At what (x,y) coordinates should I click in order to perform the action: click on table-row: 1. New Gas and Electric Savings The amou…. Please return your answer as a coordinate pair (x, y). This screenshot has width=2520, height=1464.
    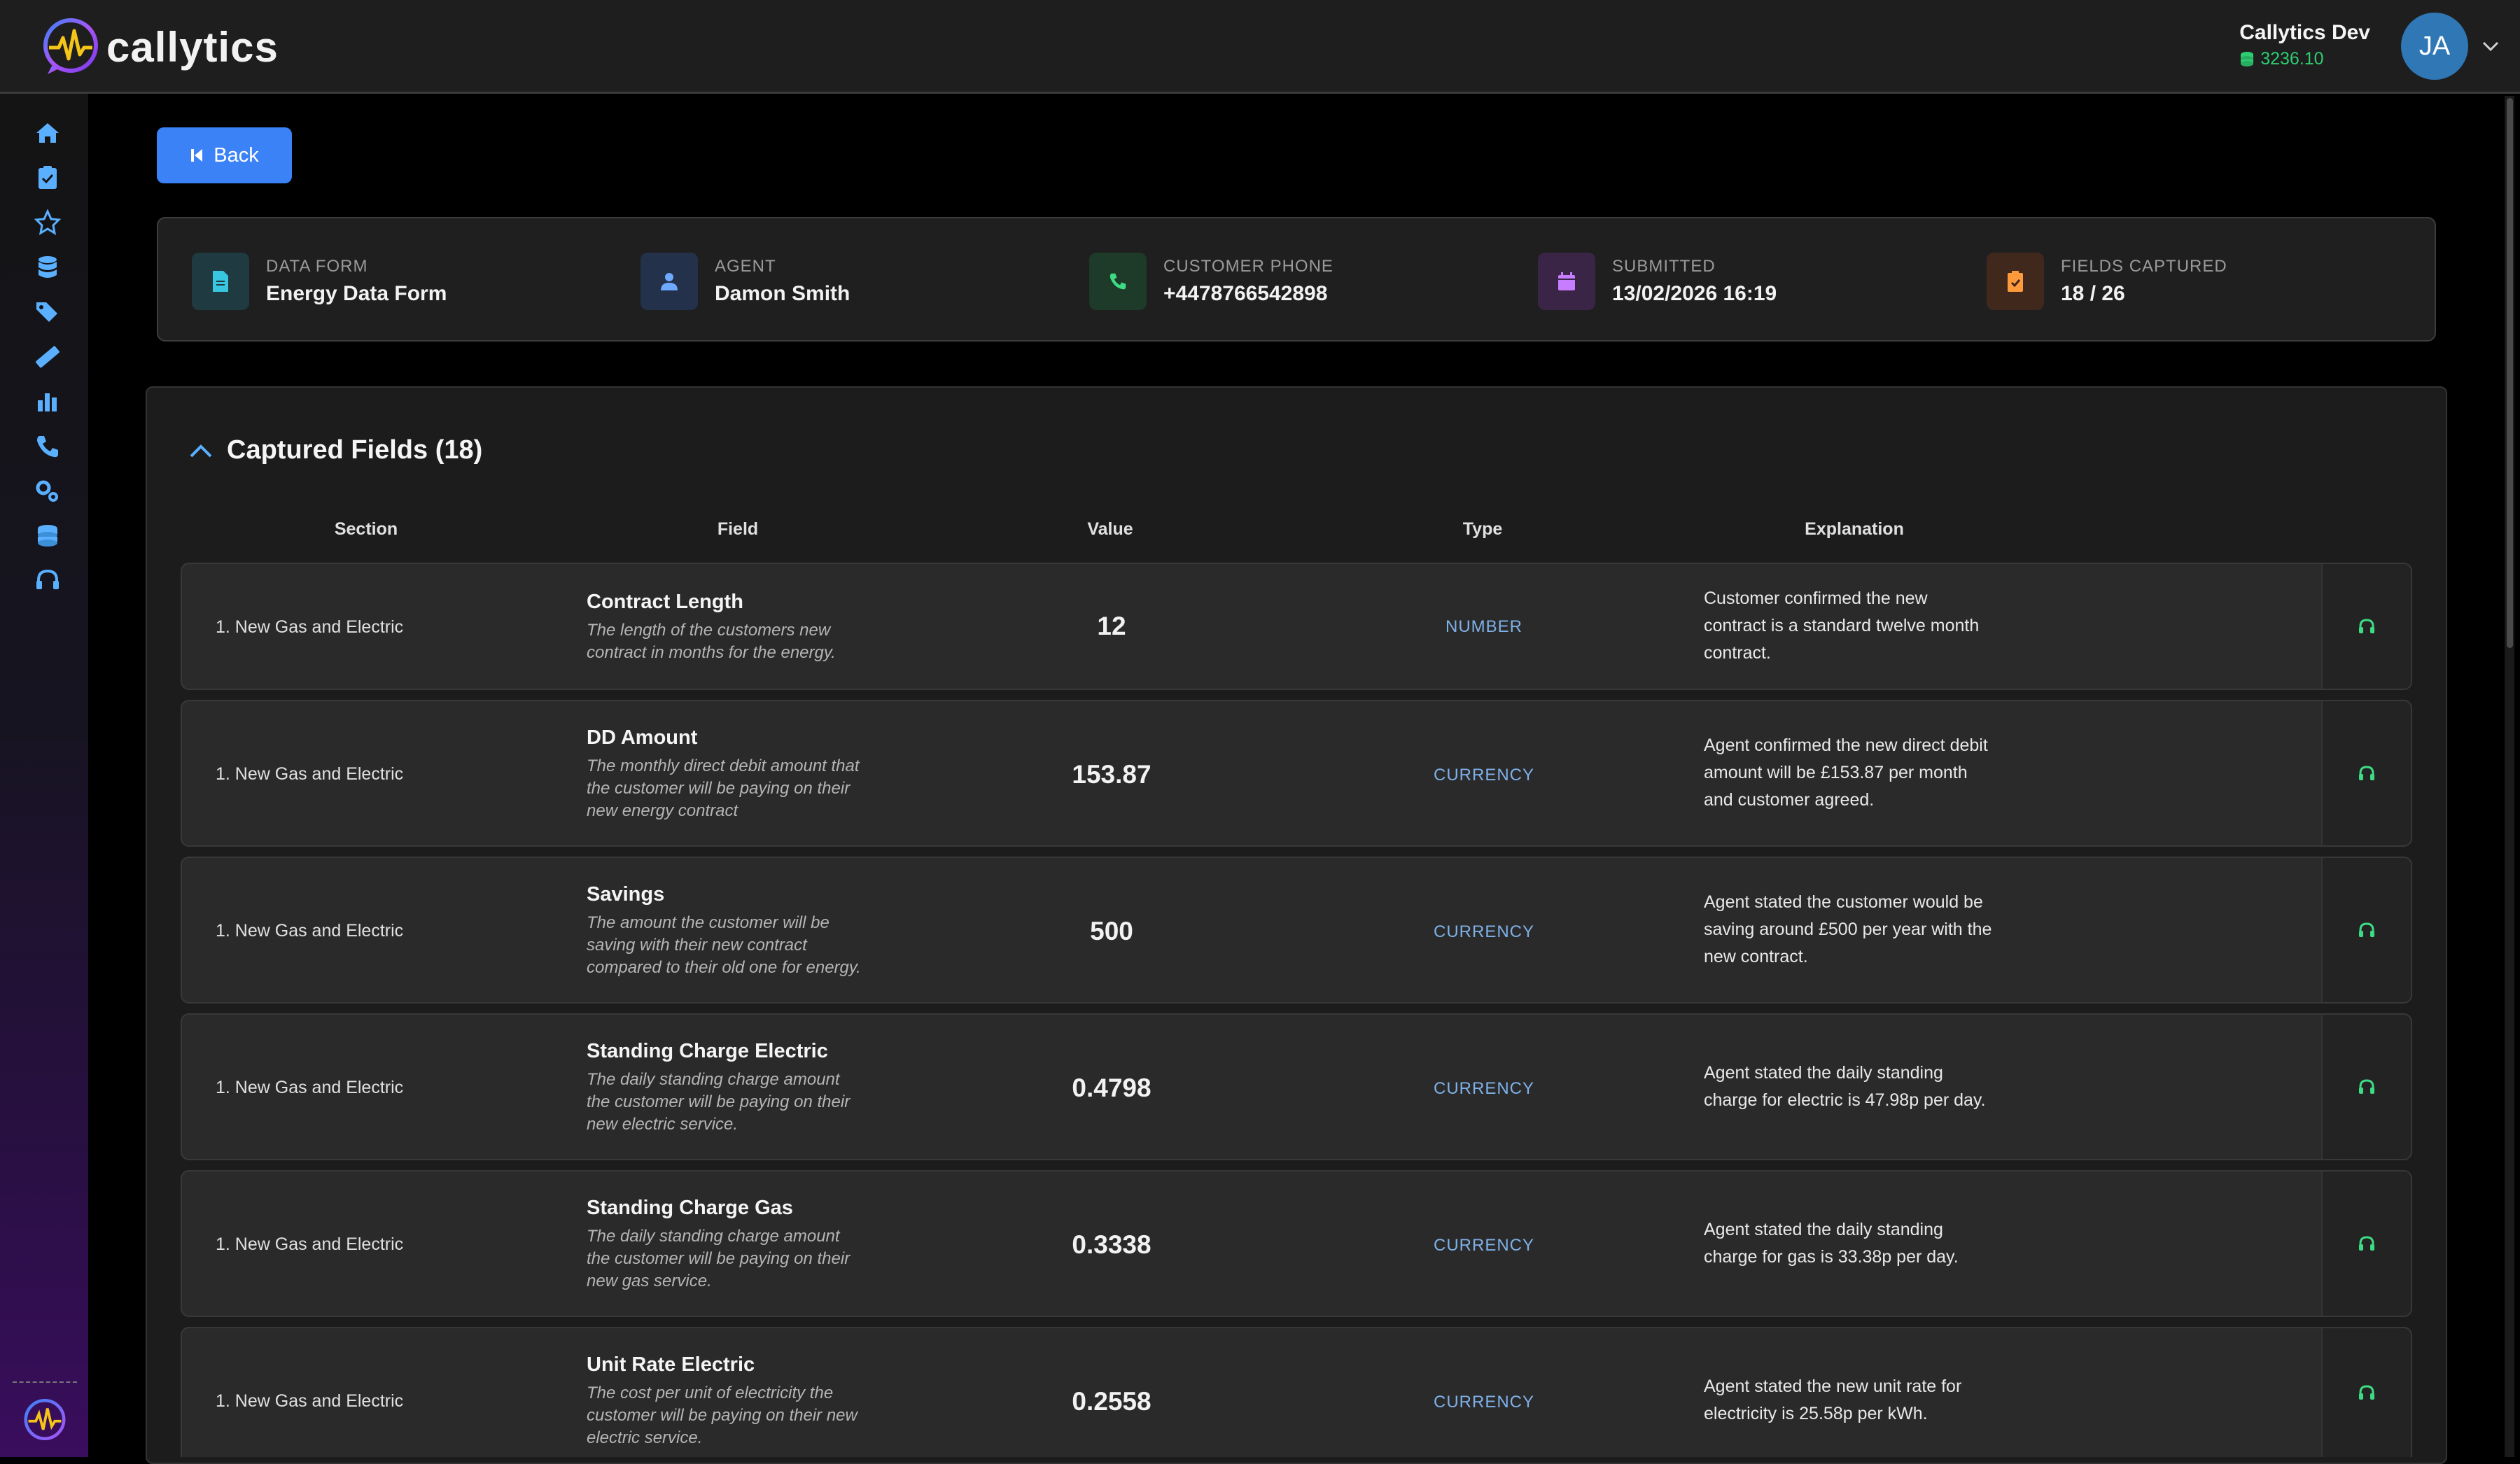
    Looking at the image, I should click on (1296, 930).